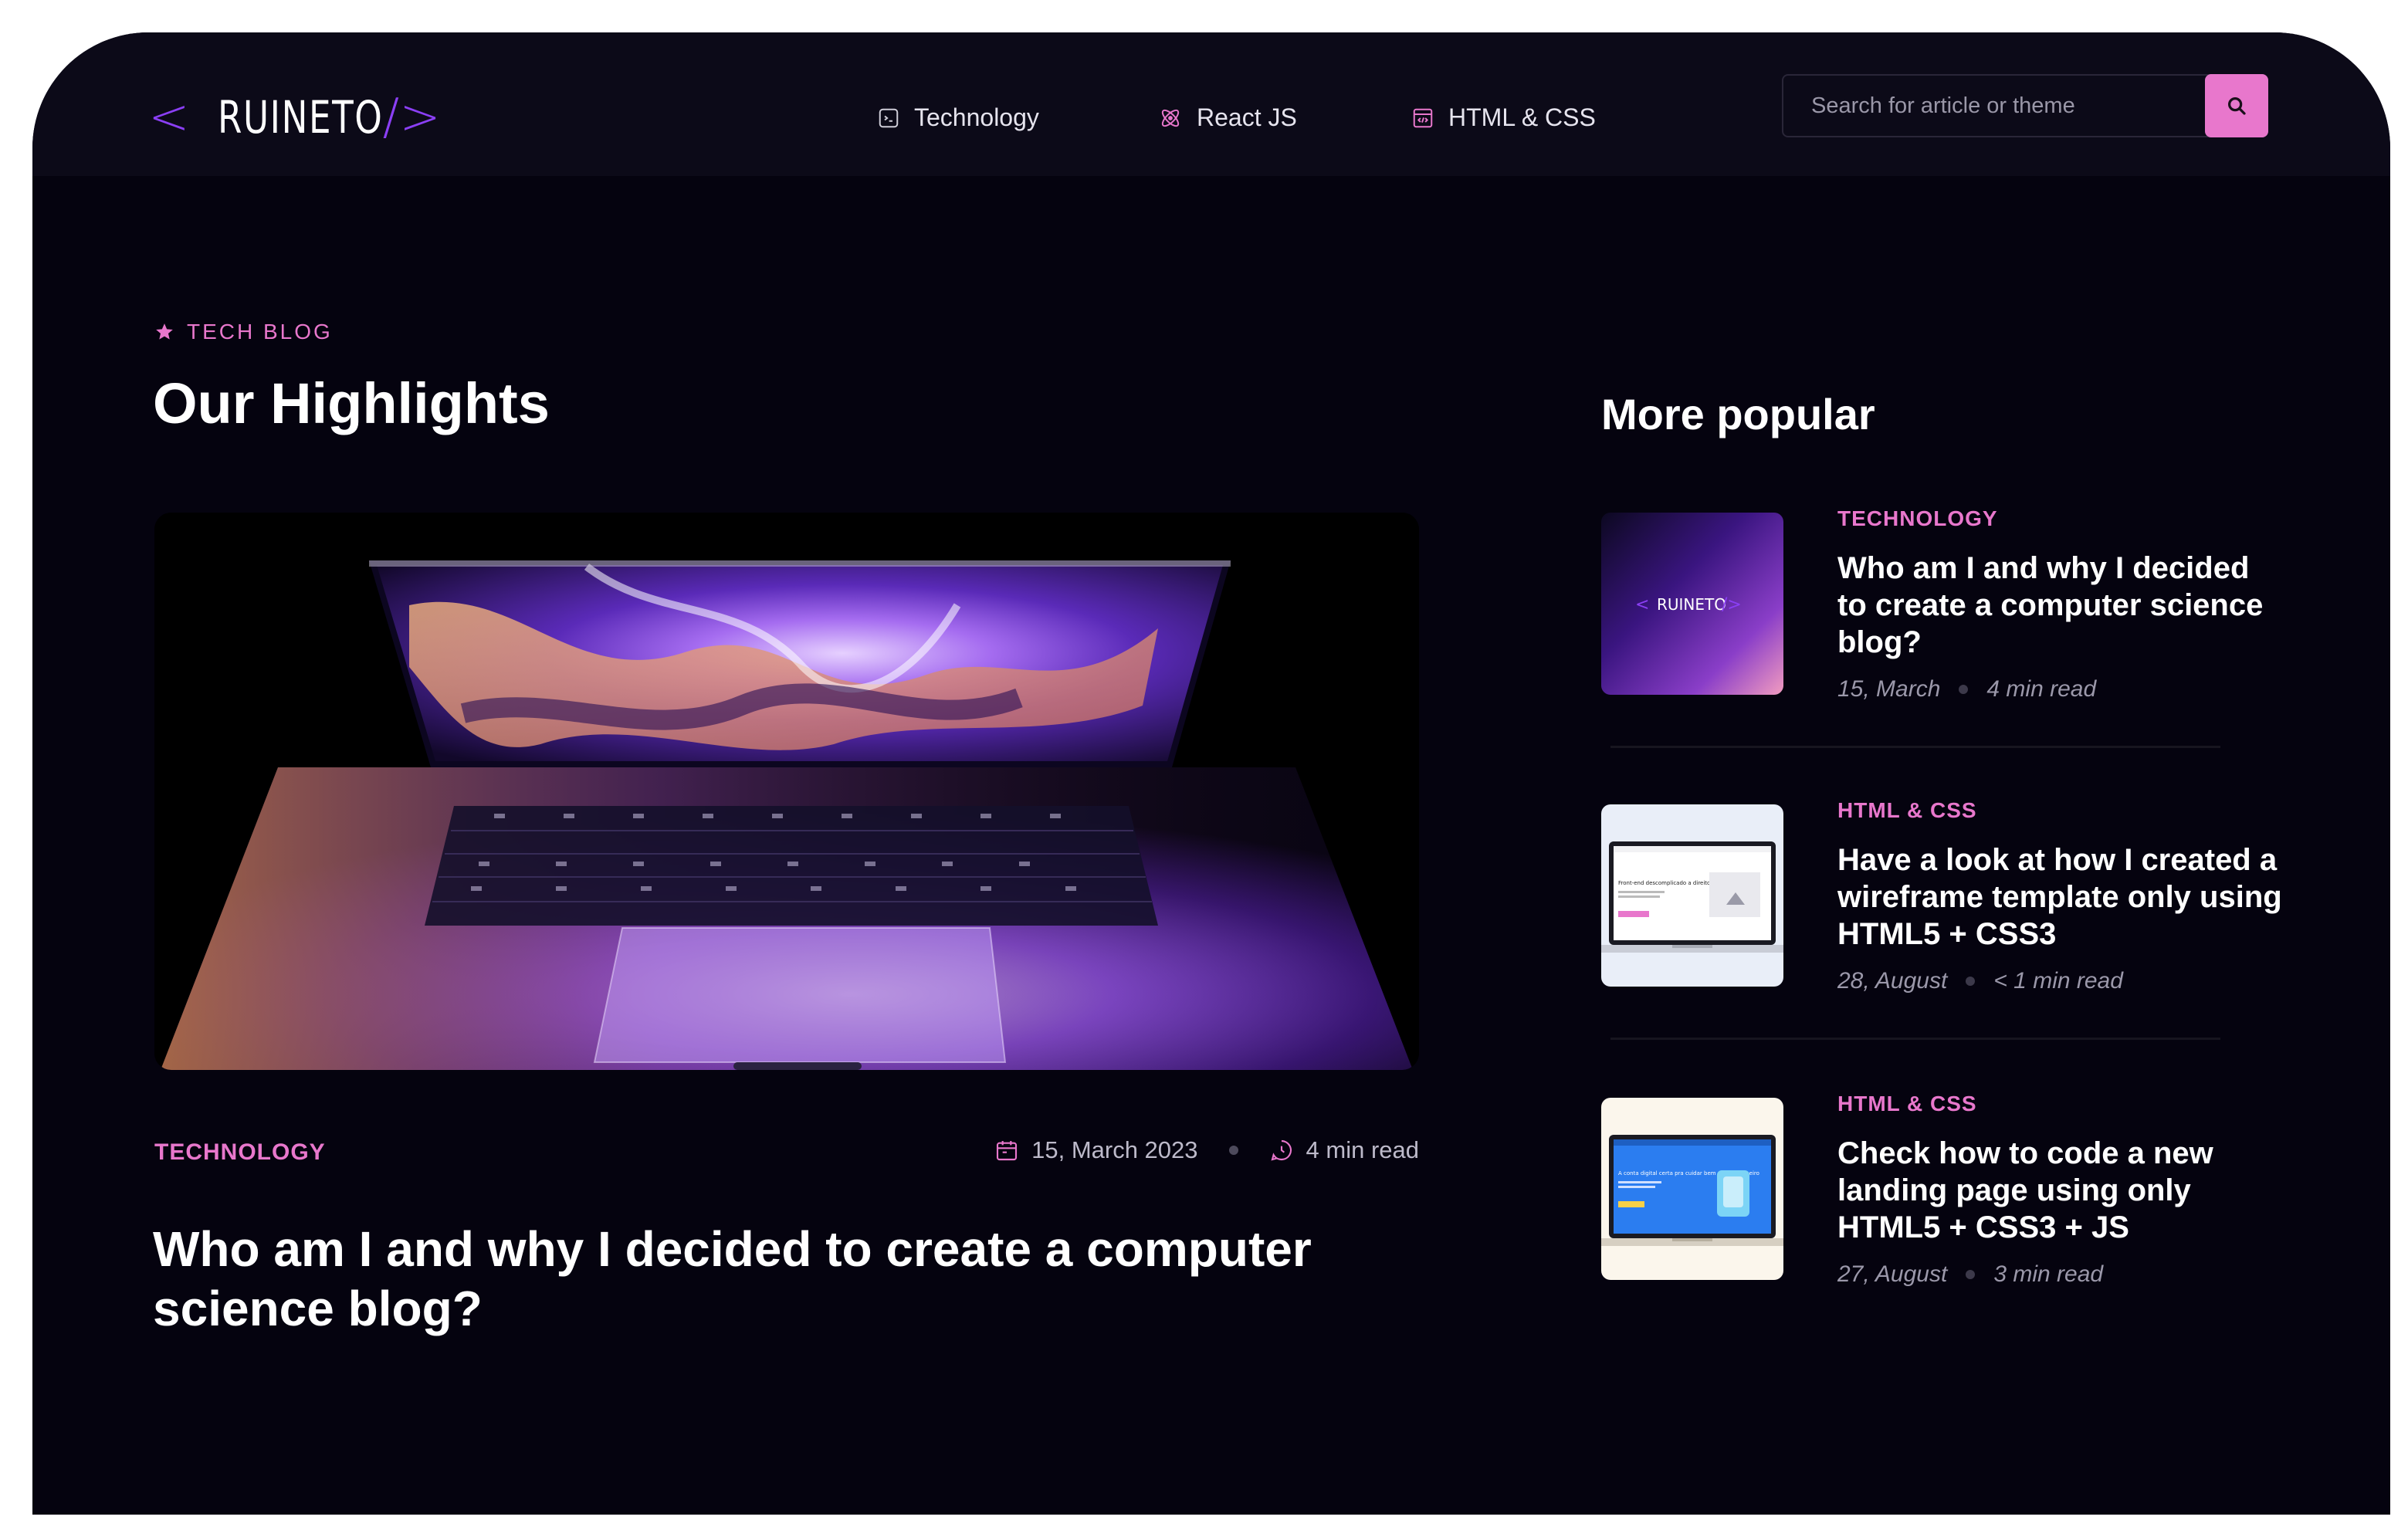  I want to click on code-window-icon, so click(1423, 118).